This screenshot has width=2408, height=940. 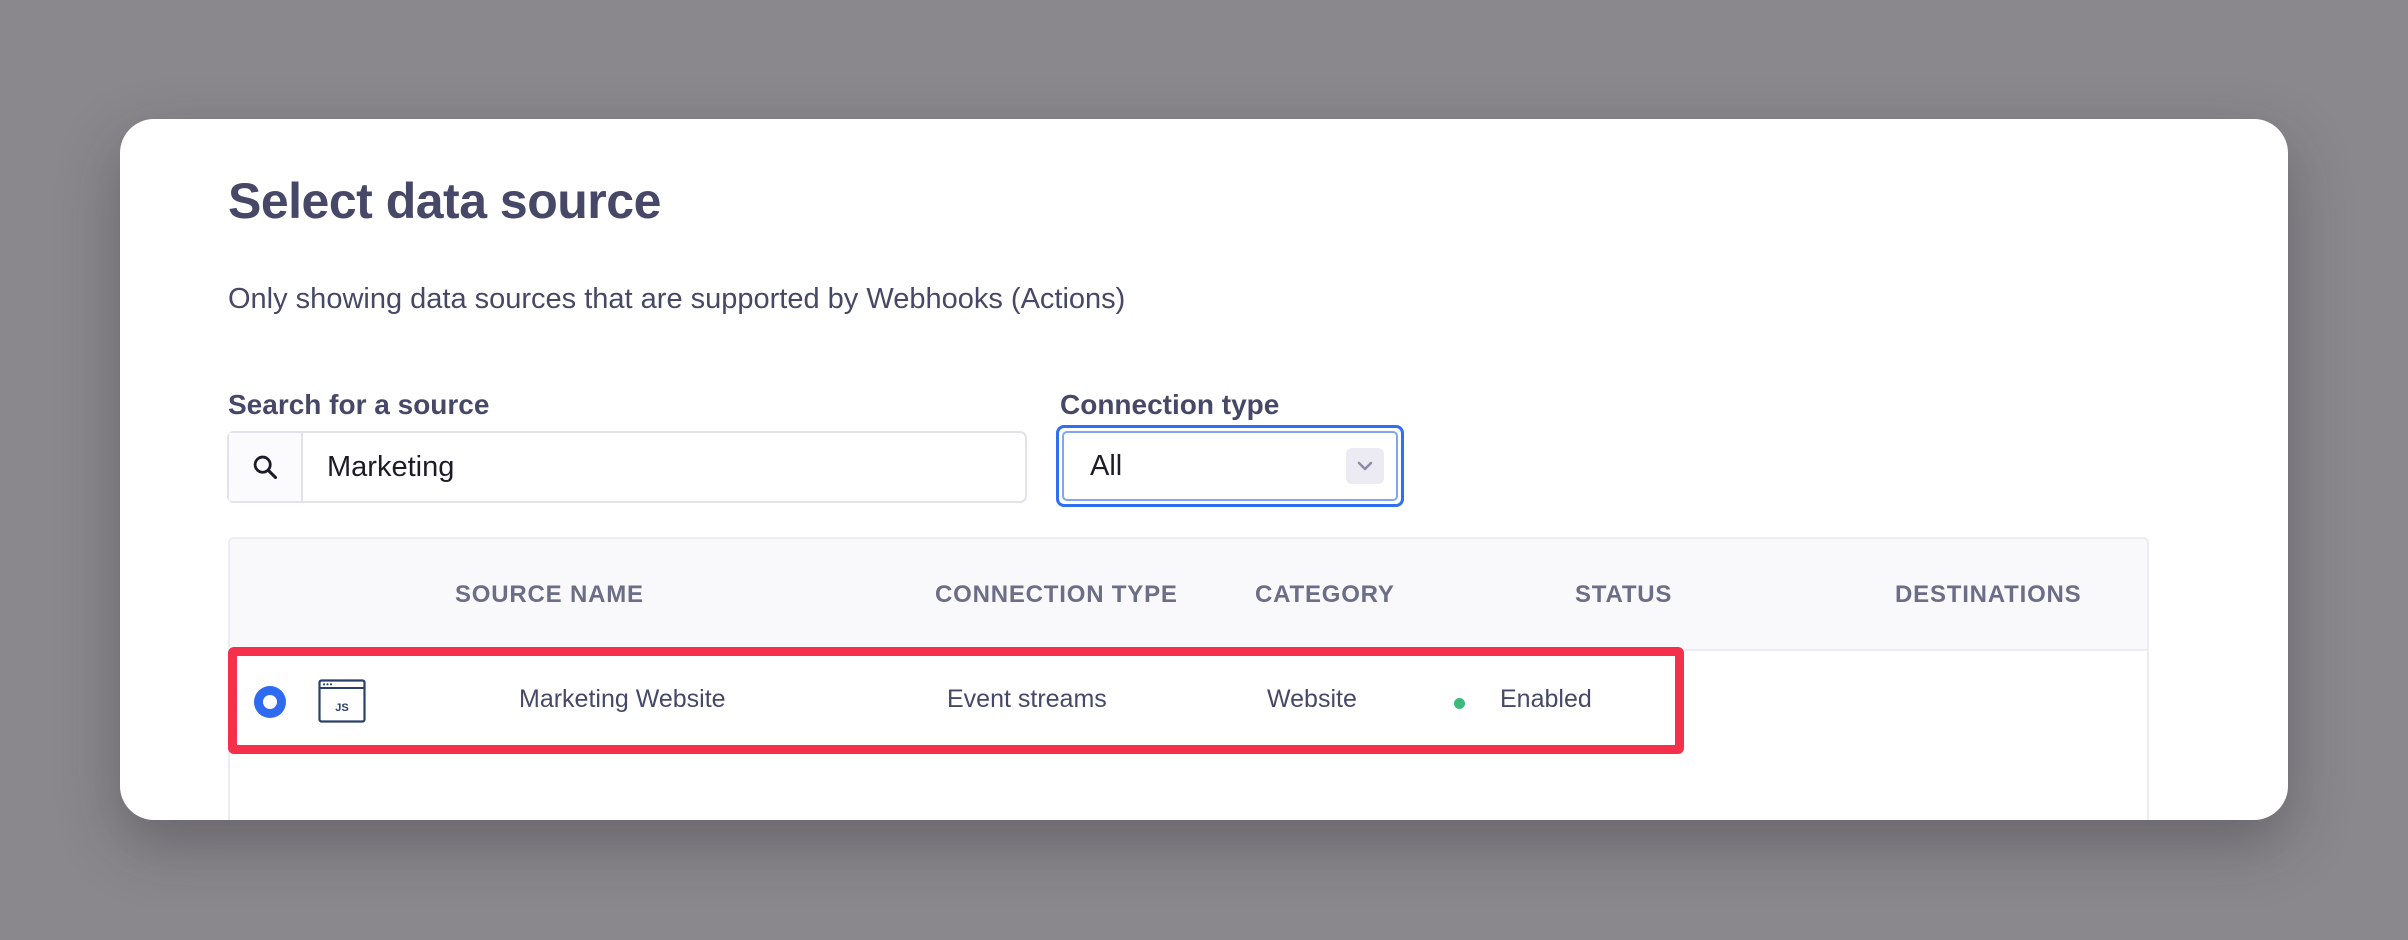 What do you see at coordinates (1027, 699) in the screenshot?
I see `connection-type-cell: Event streams` at bounding box center [1027, 699].